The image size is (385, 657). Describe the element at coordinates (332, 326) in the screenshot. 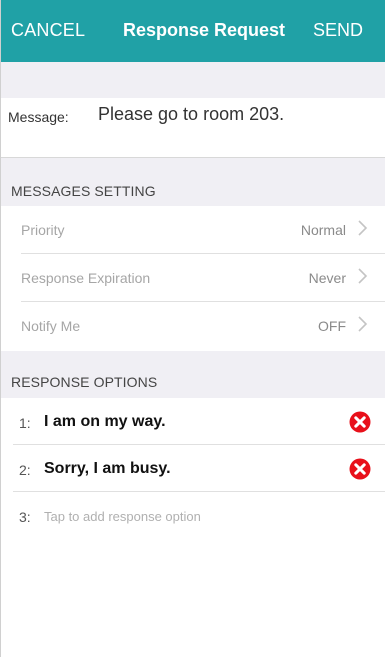

I see `setting-value: OFF` at that location.